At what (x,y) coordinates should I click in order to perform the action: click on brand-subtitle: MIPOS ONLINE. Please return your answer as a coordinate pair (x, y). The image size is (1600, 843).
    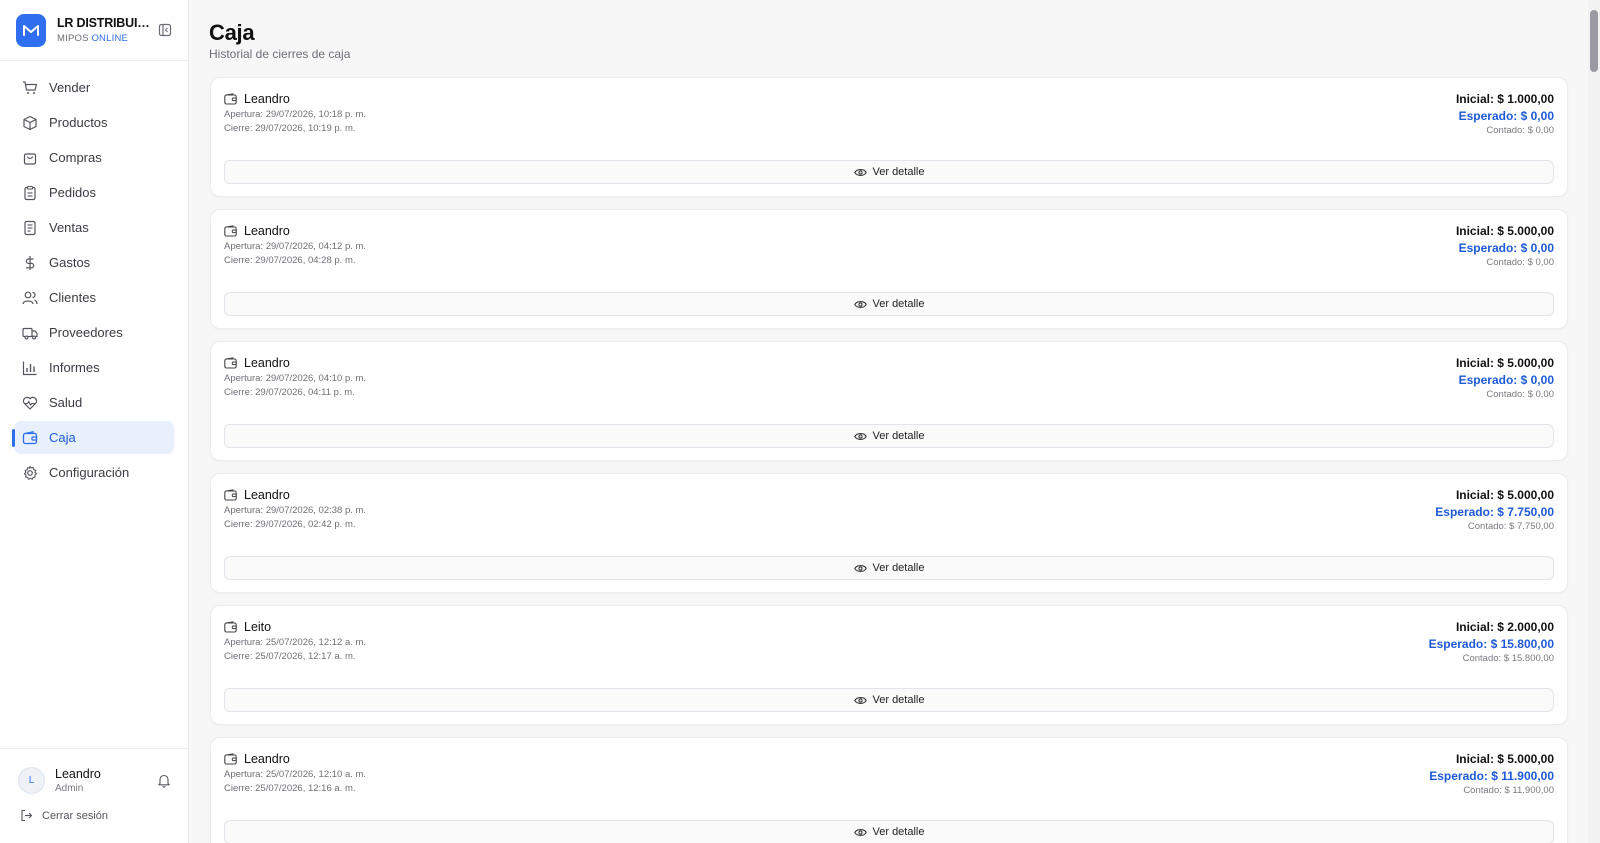
    Looking at the image, I should click on (103, 38).